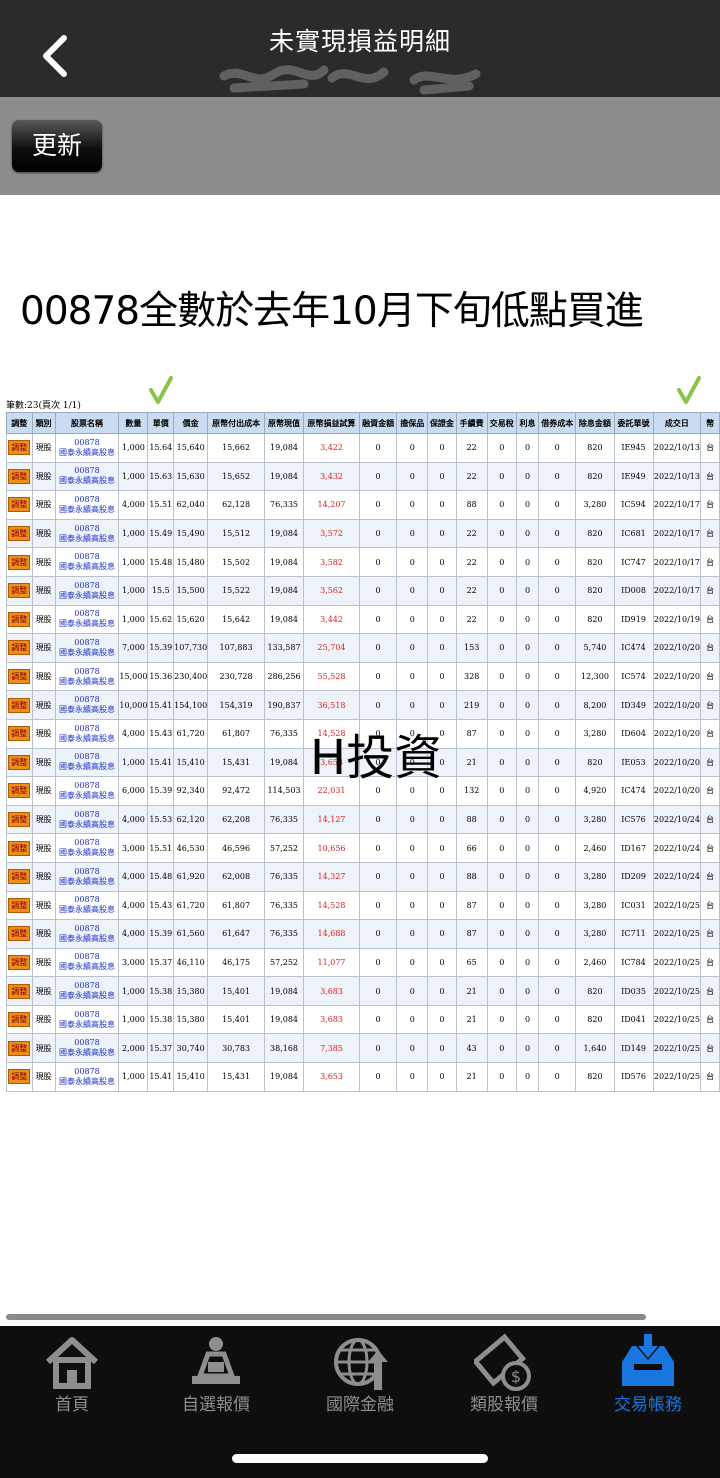 This screenshot has width=720, height=1478. Describe the element at coordinates (72, 1376) in the screenshot. I see `tab-home: 首頁` at that location.